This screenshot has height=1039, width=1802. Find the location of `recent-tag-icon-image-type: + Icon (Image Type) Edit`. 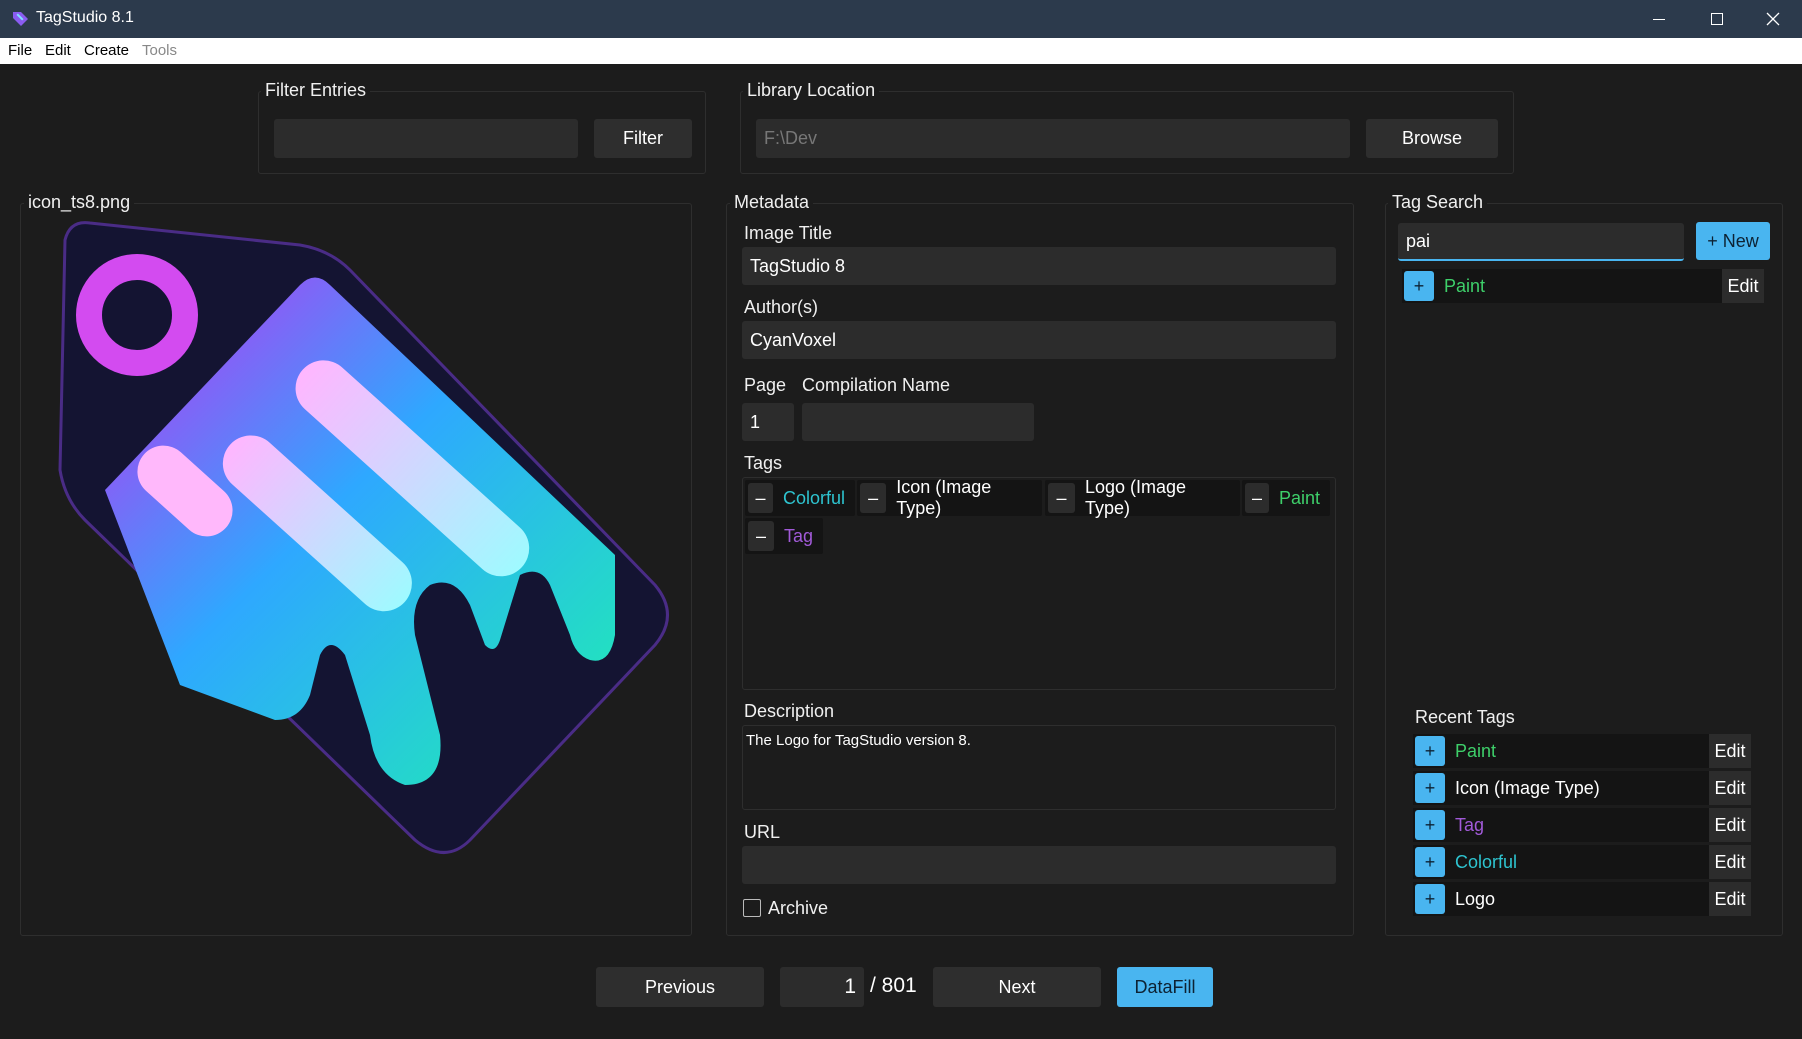

recent-tag-icon-image-type: + Icon (Image Type) Edit is located at coordinates (1582, 788).